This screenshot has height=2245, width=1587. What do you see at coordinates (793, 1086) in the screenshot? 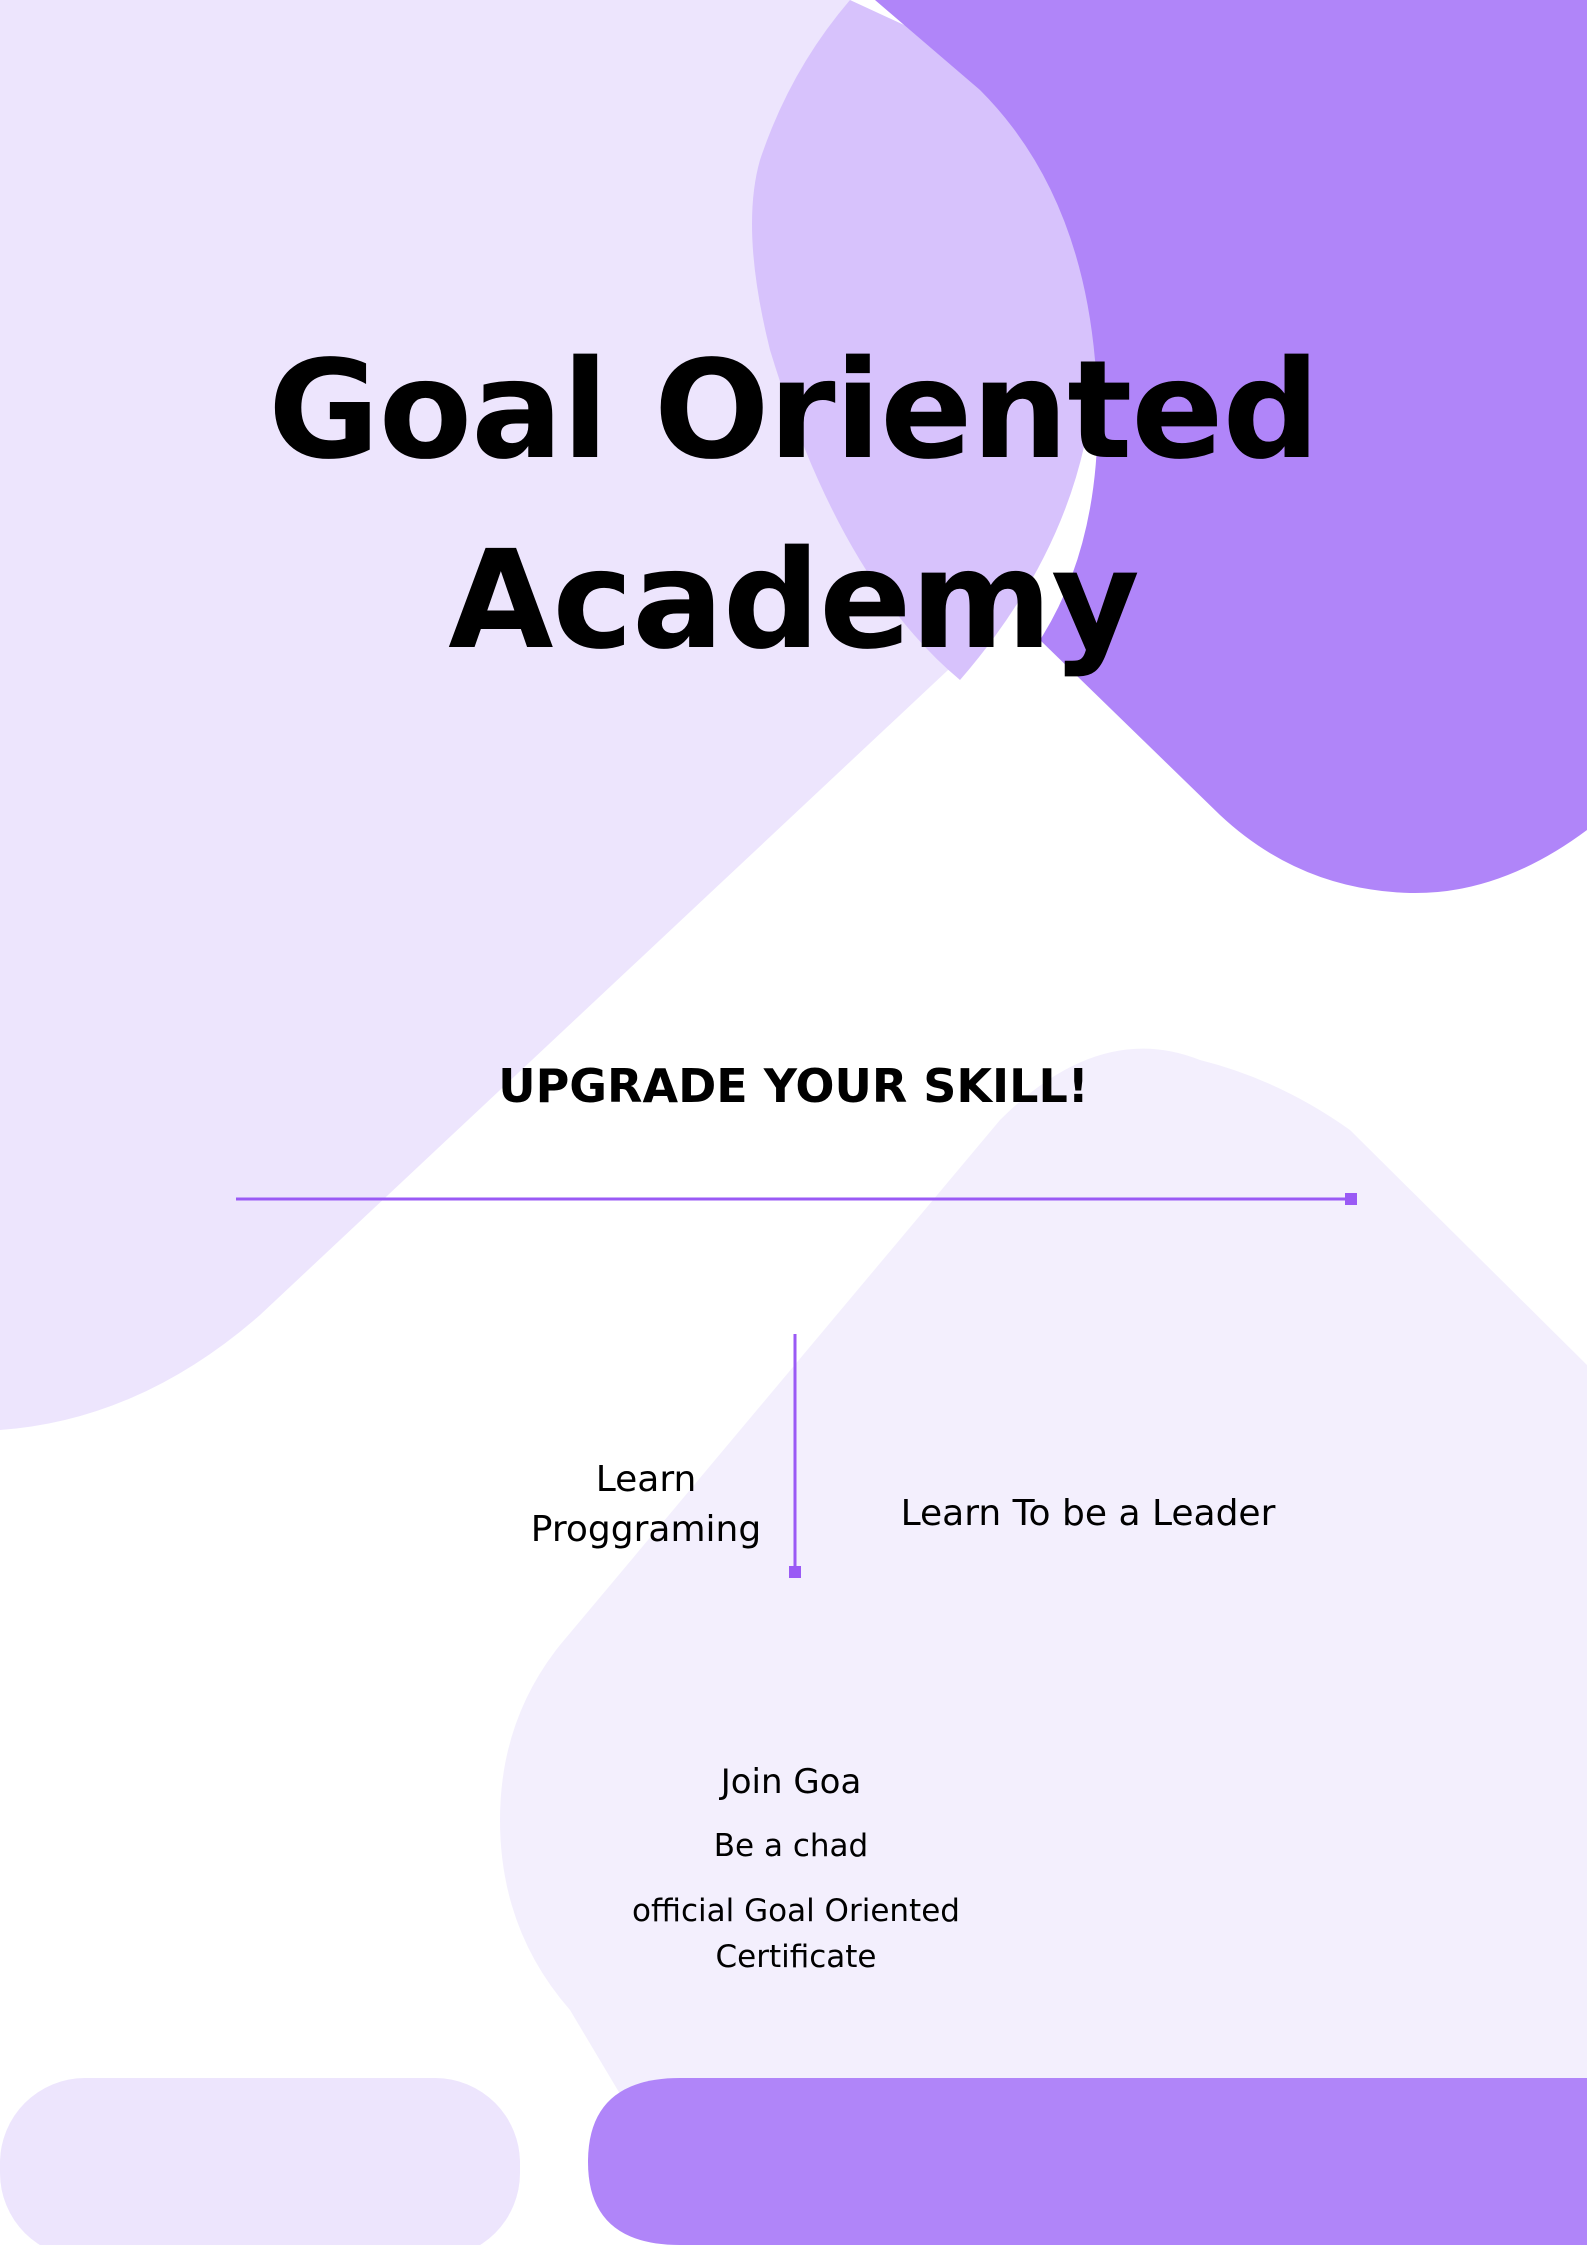
I see `tagline: UPGRADE YOUR SKILL!` at bounding box center [793, 1086].